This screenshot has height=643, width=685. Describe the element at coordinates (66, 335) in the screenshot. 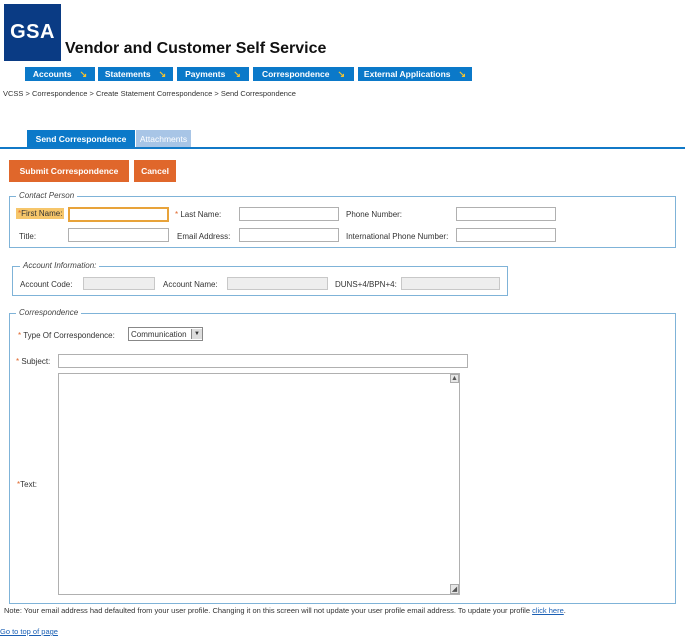

I see `type-of-correspondence-label: * Type Of Correspondence:` at that location.